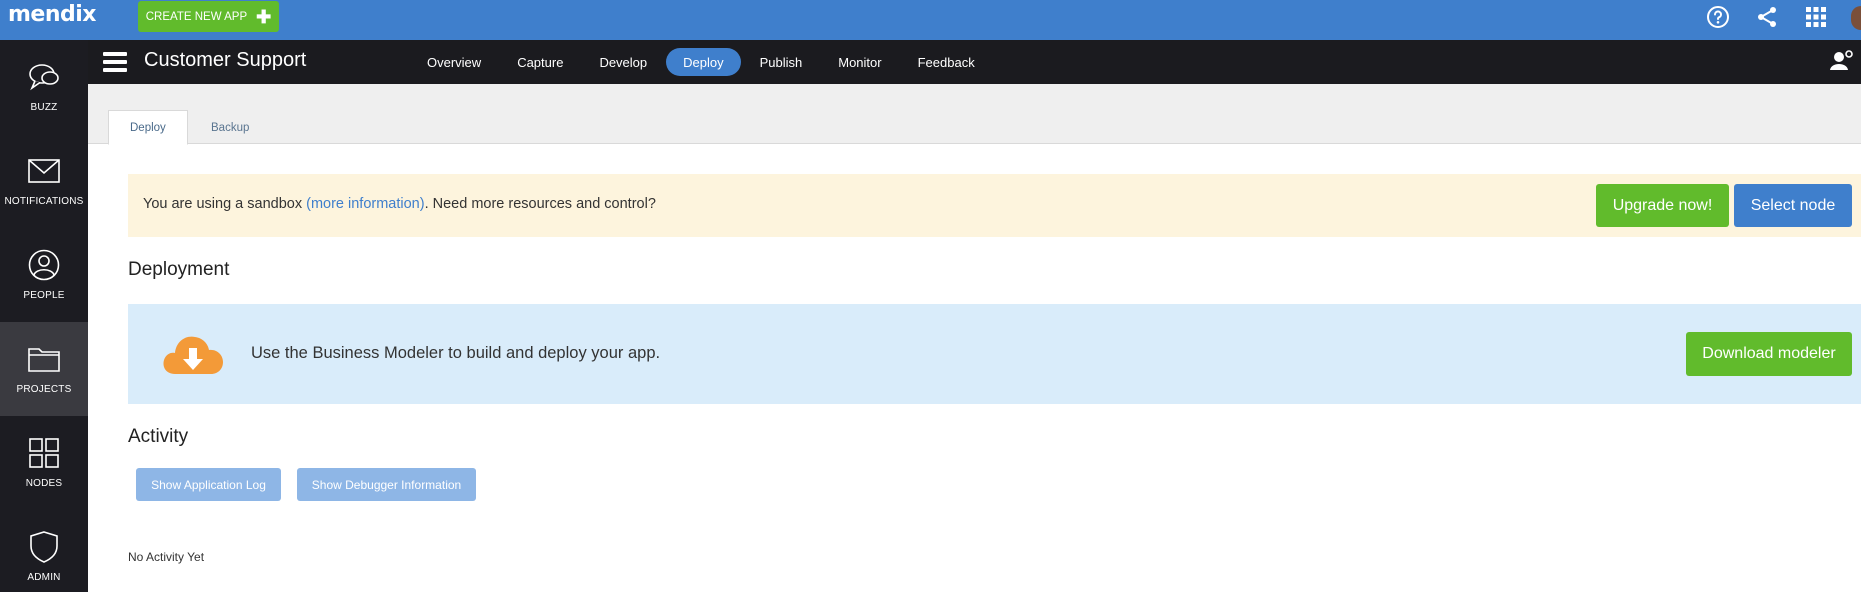 The width and height of the screenshot is (1861, 604). What do you see at coordinates (540, 62) in the screenshot?
I see `nav-capture: Capture` at bounding box center [540, 62].